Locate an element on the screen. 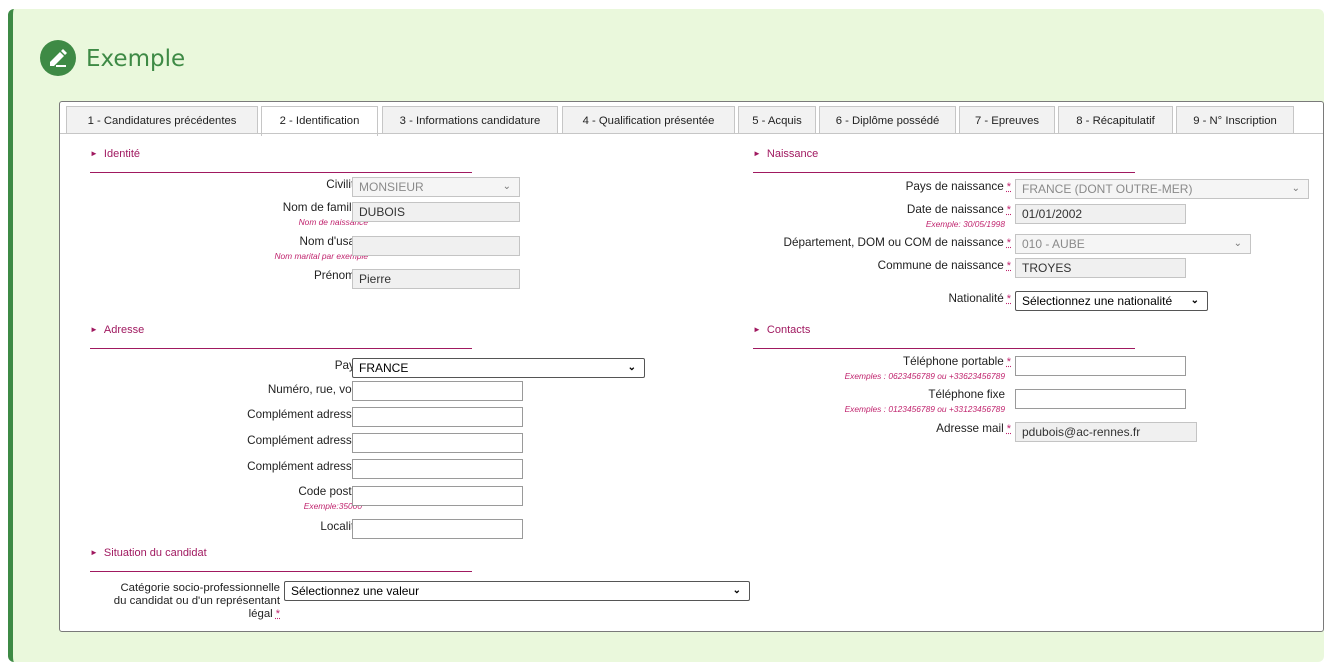 Image resolution: width=1324 pixels, height=671 pixels. tab-underline is located at coordinates (691, 133).